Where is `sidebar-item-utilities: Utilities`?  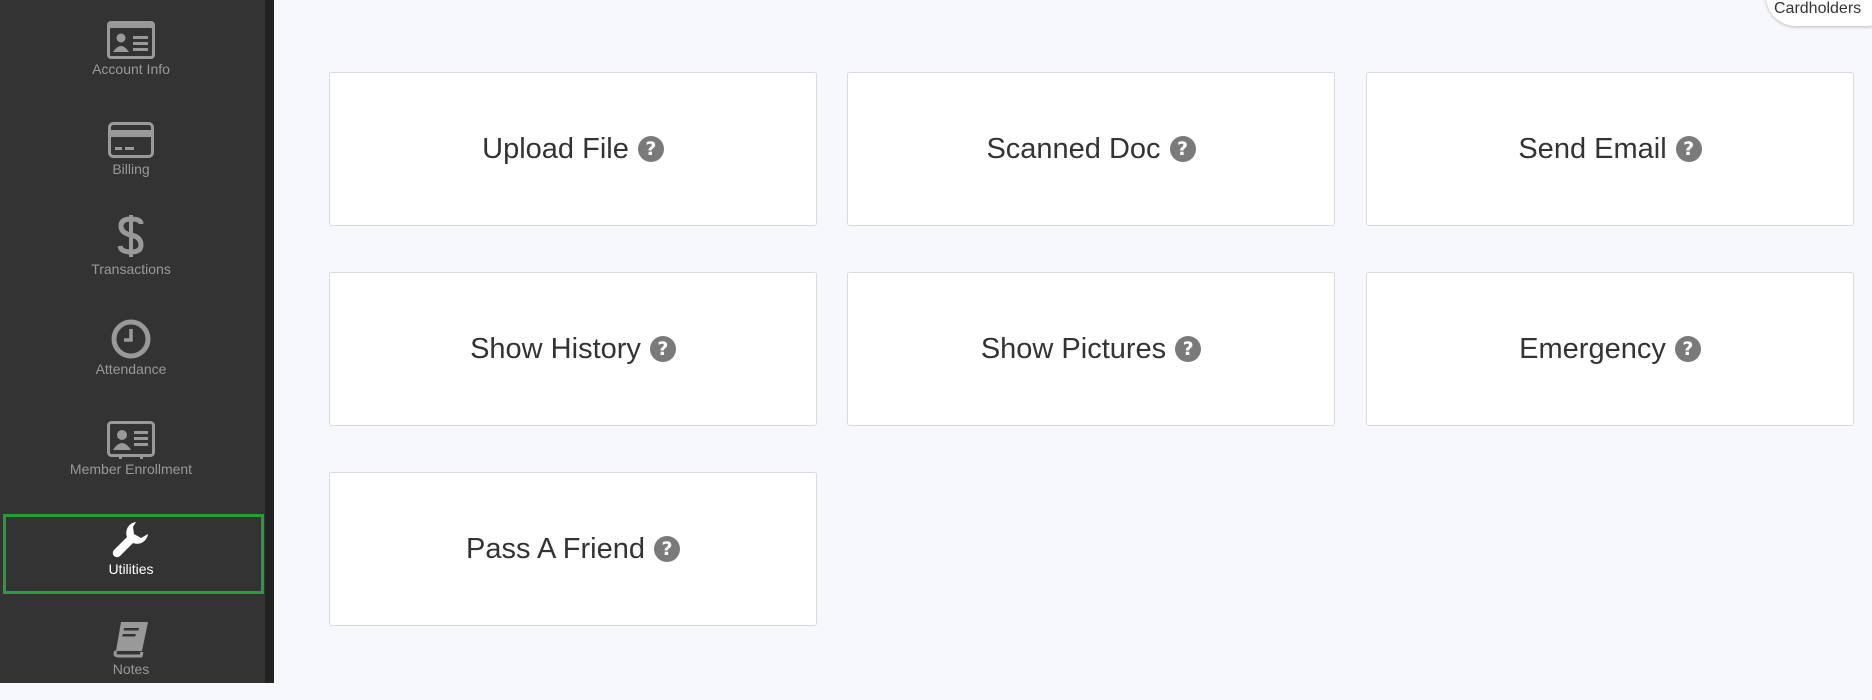 sidebar-item-utilities: Utilities is located at coordinates (131, 550).